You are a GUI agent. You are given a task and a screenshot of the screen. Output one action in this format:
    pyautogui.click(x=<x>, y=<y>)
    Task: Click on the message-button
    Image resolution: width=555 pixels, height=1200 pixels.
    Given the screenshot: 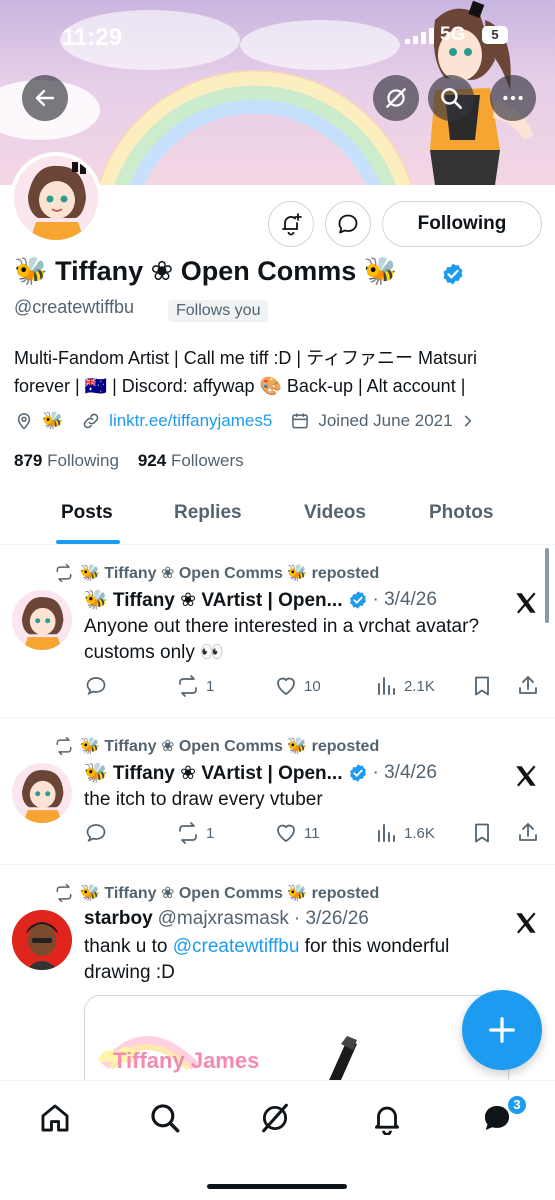 What is the action you would take?
    pyautogui.click(x=348, y=224)
    